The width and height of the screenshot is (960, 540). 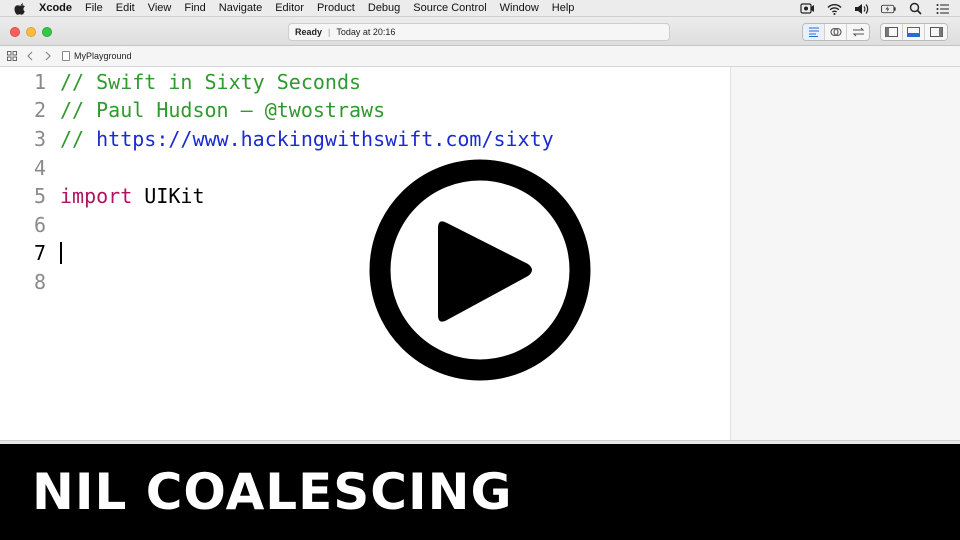 I want to click on screen-record-icon, so click(x=807, y=8).